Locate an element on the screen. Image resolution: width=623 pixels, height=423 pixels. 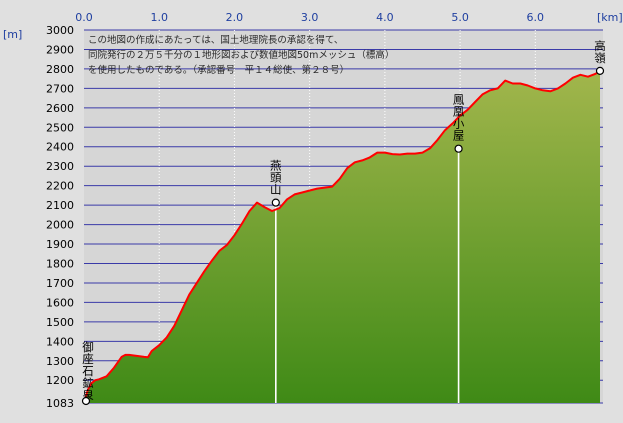
x-tick-label: 1.0 is located at coordinates (159, 17).